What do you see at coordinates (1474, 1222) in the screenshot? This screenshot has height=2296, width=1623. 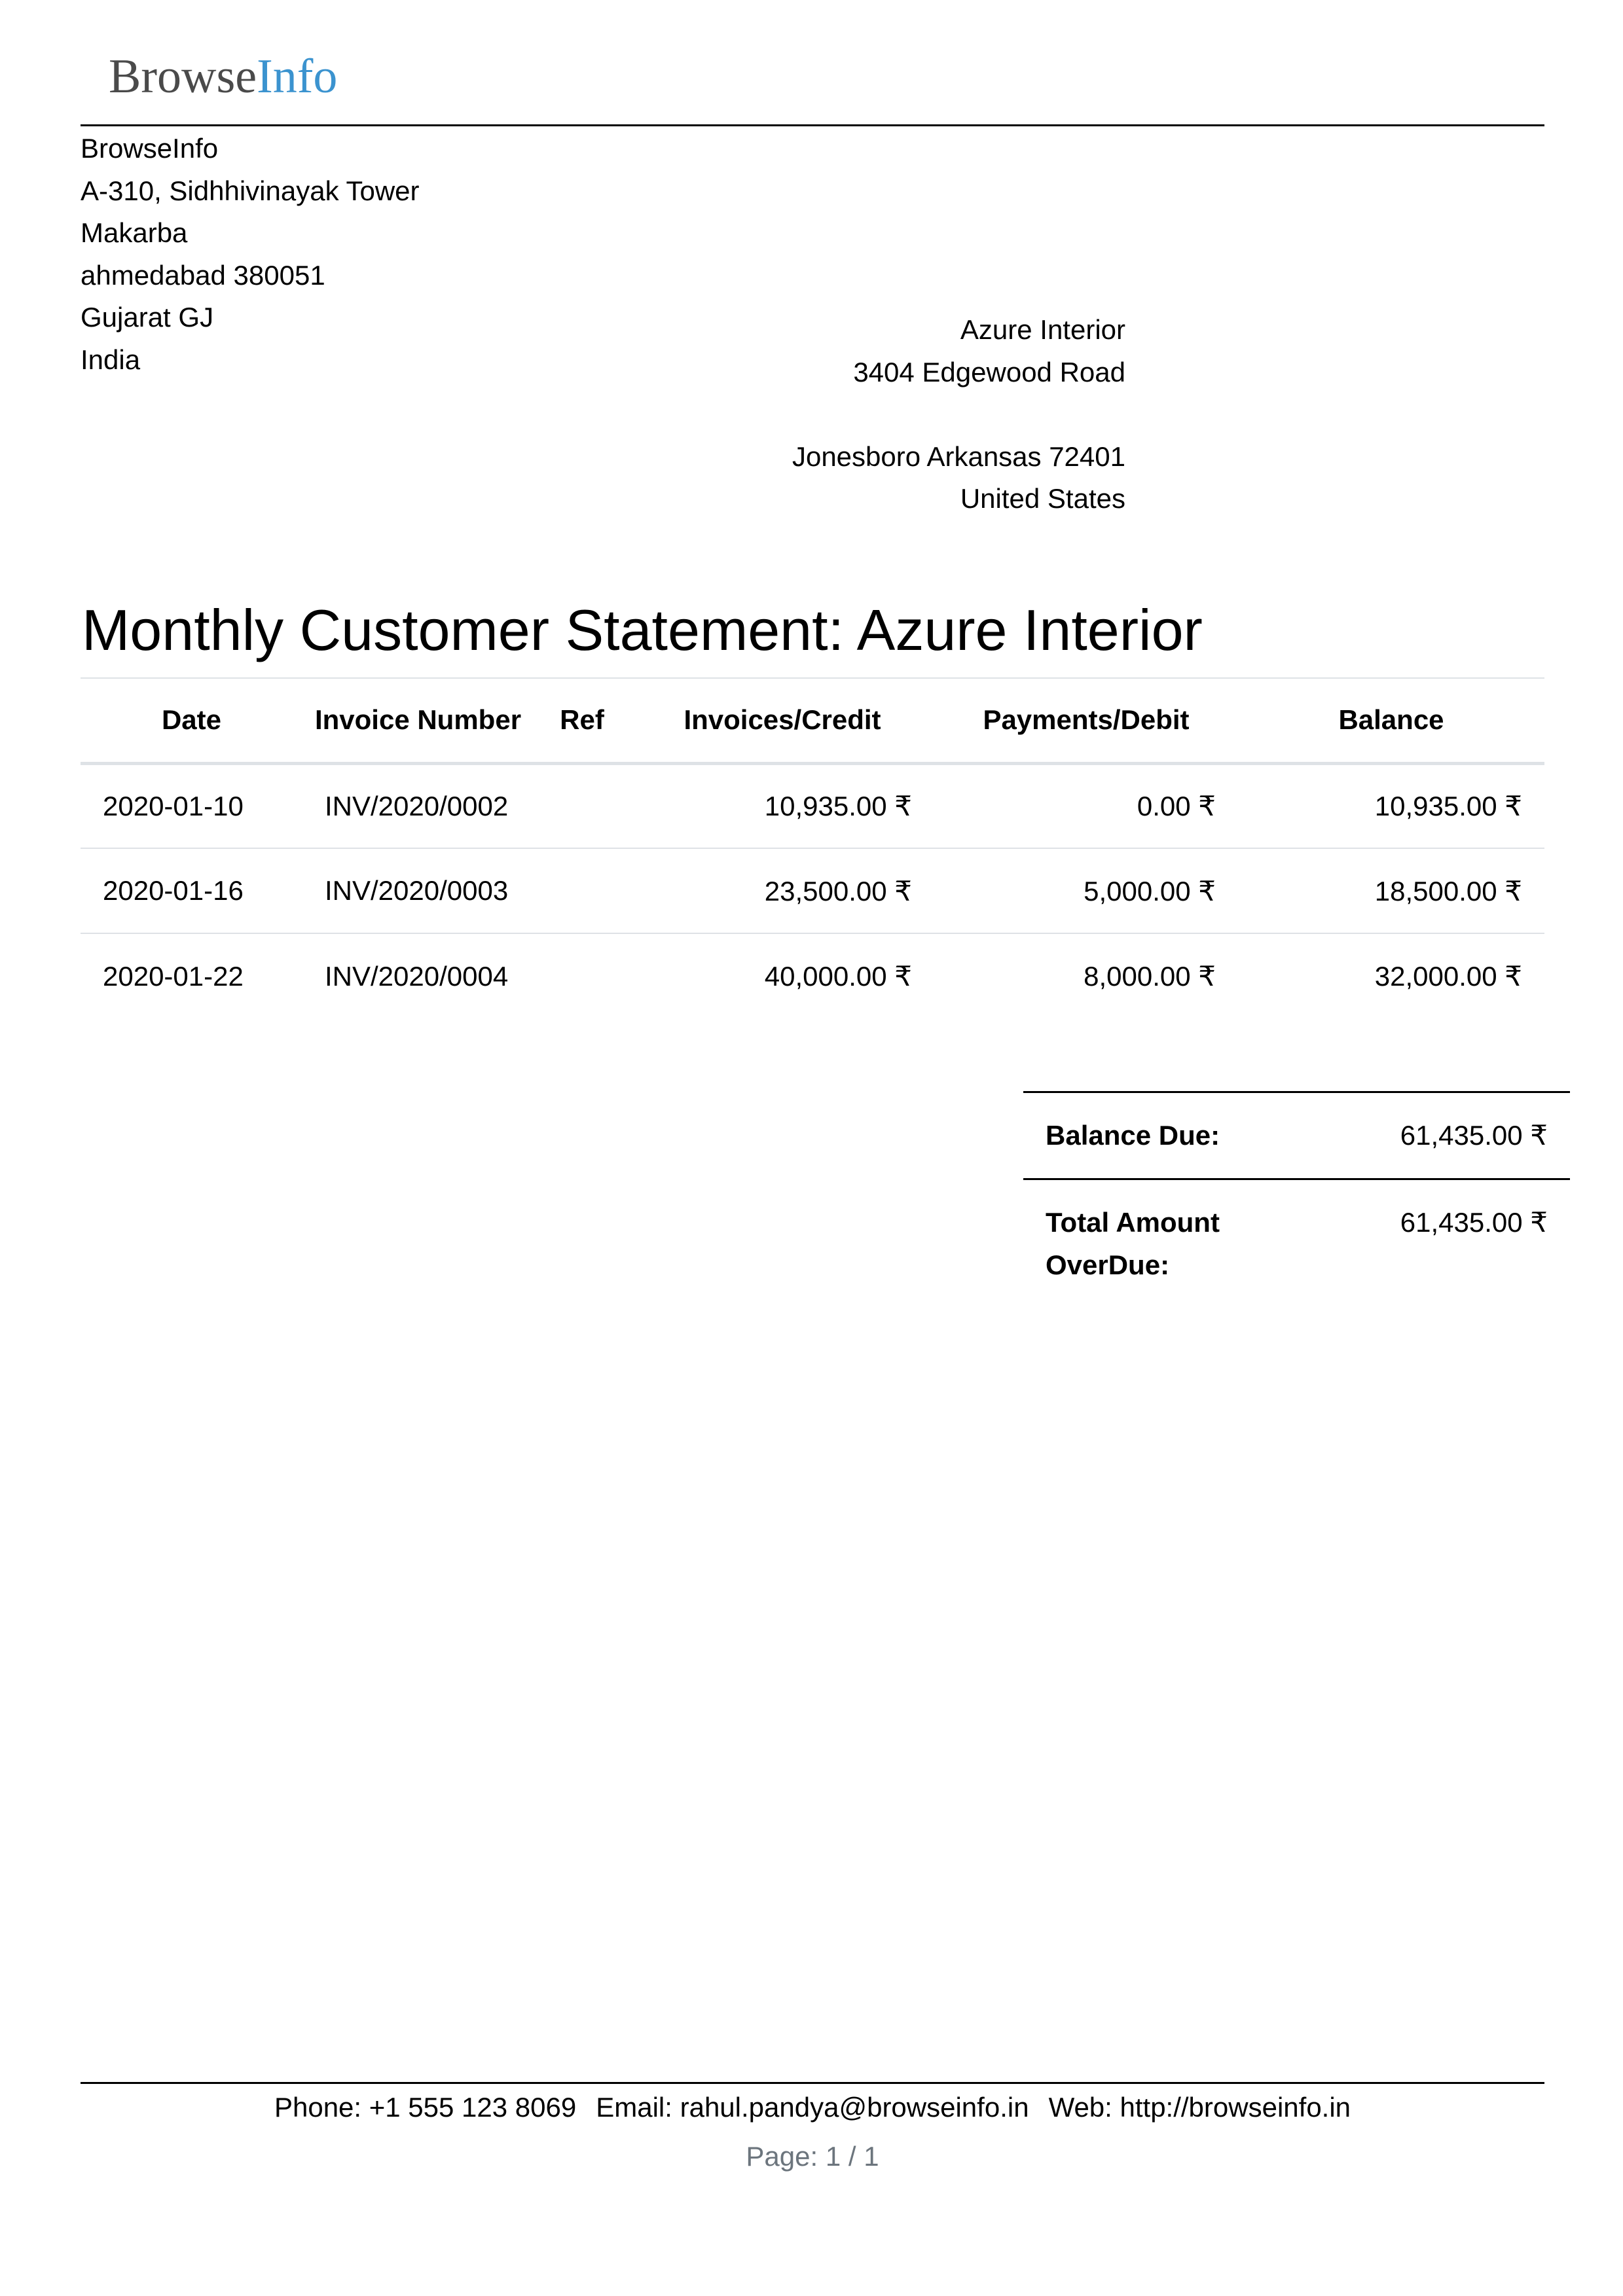 I see `total-overdue-value: 61,435.00 ₹` at bounding box center [1474, 1222].